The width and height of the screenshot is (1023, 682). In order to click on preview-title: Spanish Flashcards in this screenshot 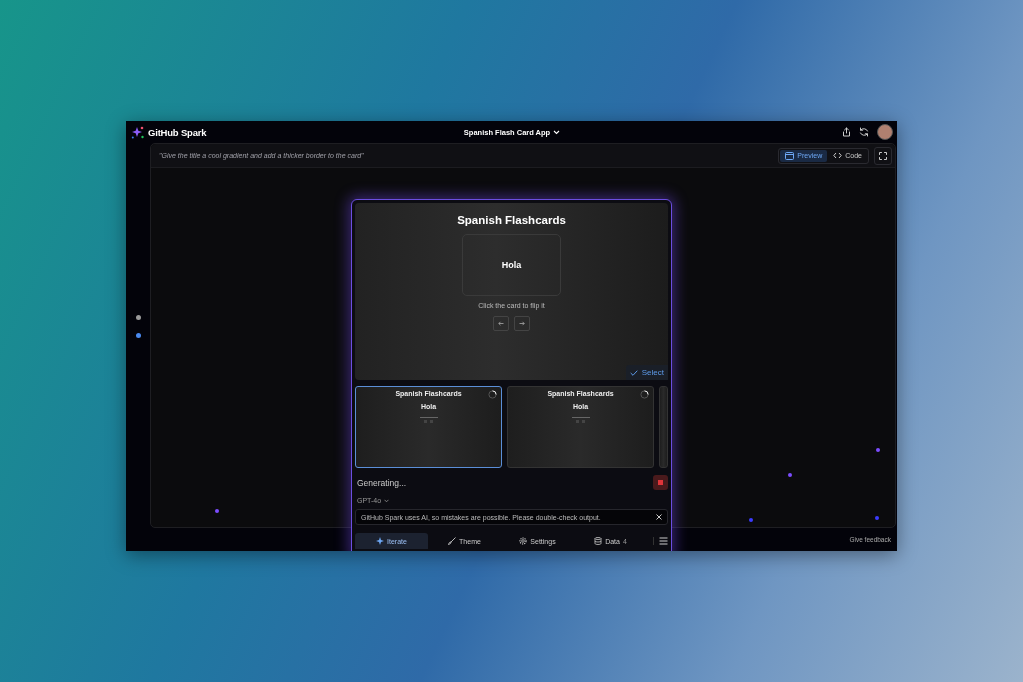, I will do `click(511, 220)`.